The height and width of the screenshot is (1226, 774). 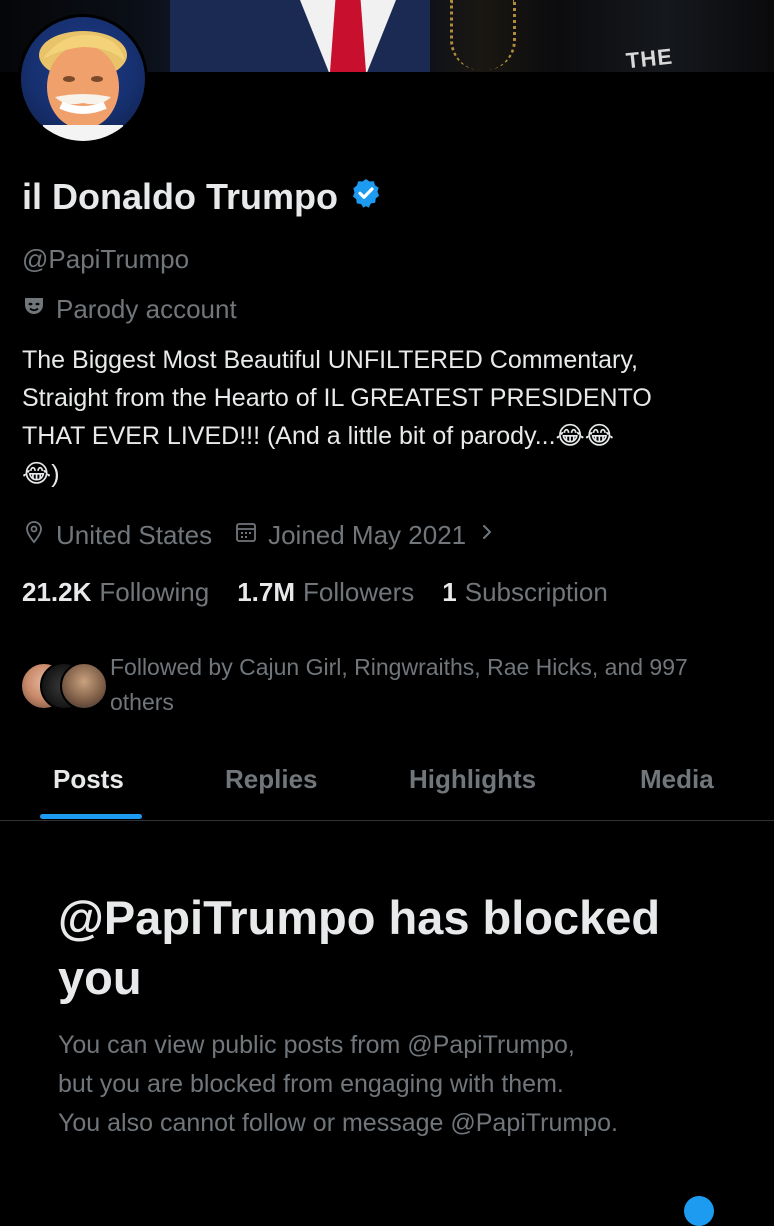 I want to click on joined-text: Joined May 2021, so click(x=367, y=535).